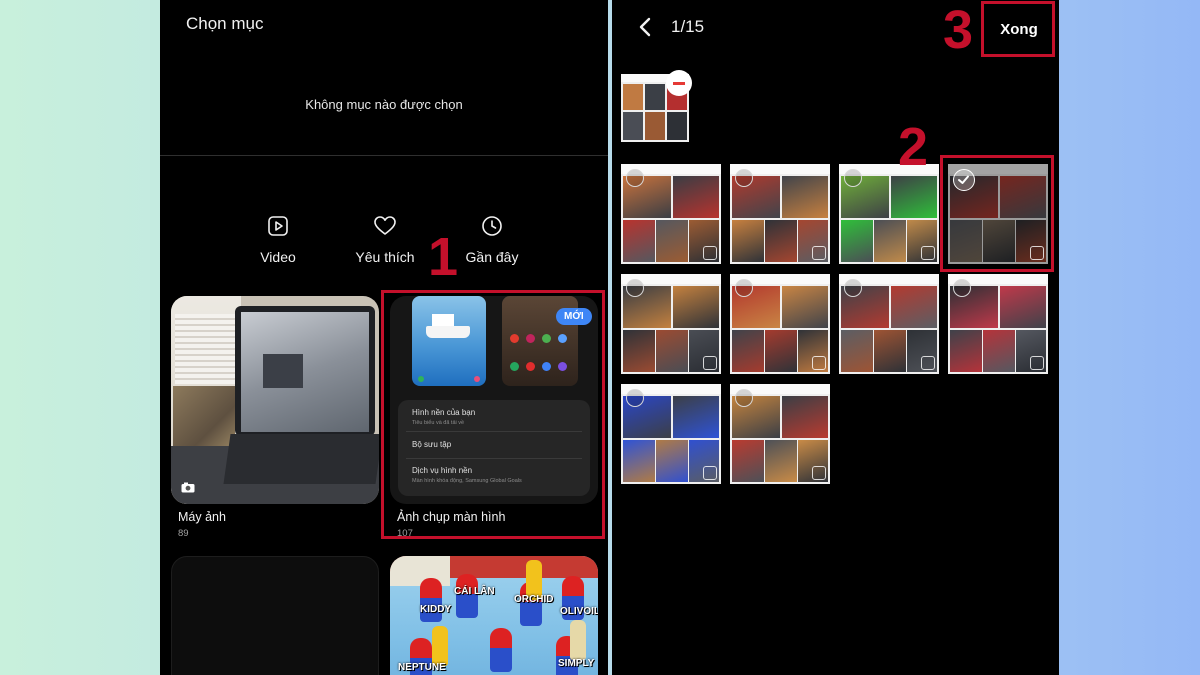 The width and height of the screenshot is (1200, 675). Describe the element at coordinates (384, 104) in the screenshot. I see `empty-selection-text: Không mục nào được chọn` at that location.